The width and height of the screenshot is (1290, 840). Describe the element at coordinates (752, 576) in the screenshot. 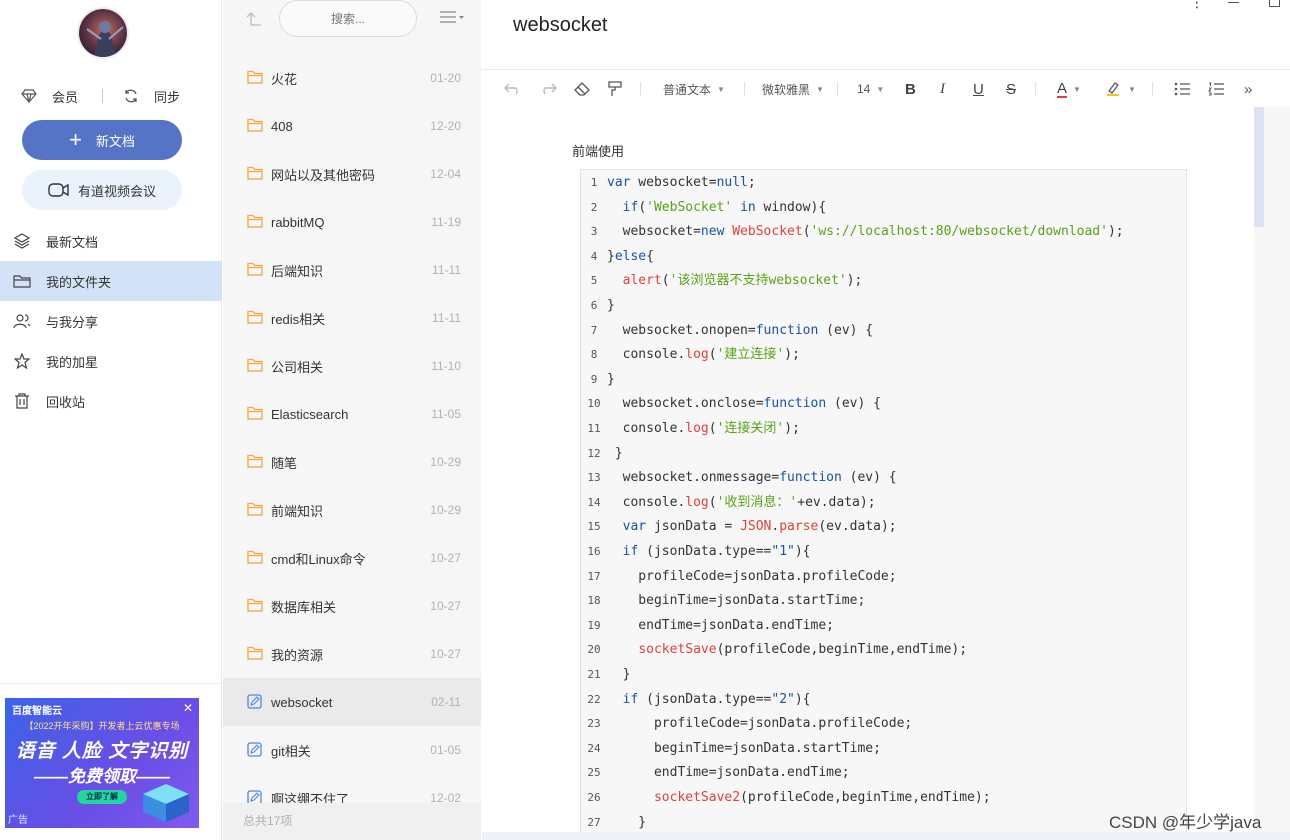

I see `code-token: profileCode=jsonData.profileCode;` at that location.